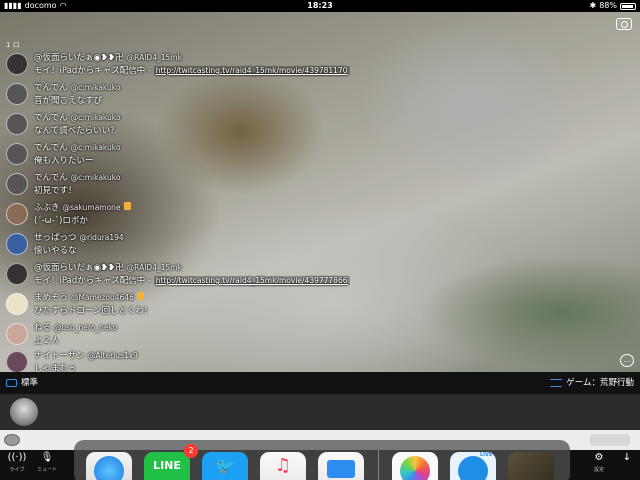 The height and width of the screenshot is (480, 640). I want to click on battery-icon, so click(628, 6).